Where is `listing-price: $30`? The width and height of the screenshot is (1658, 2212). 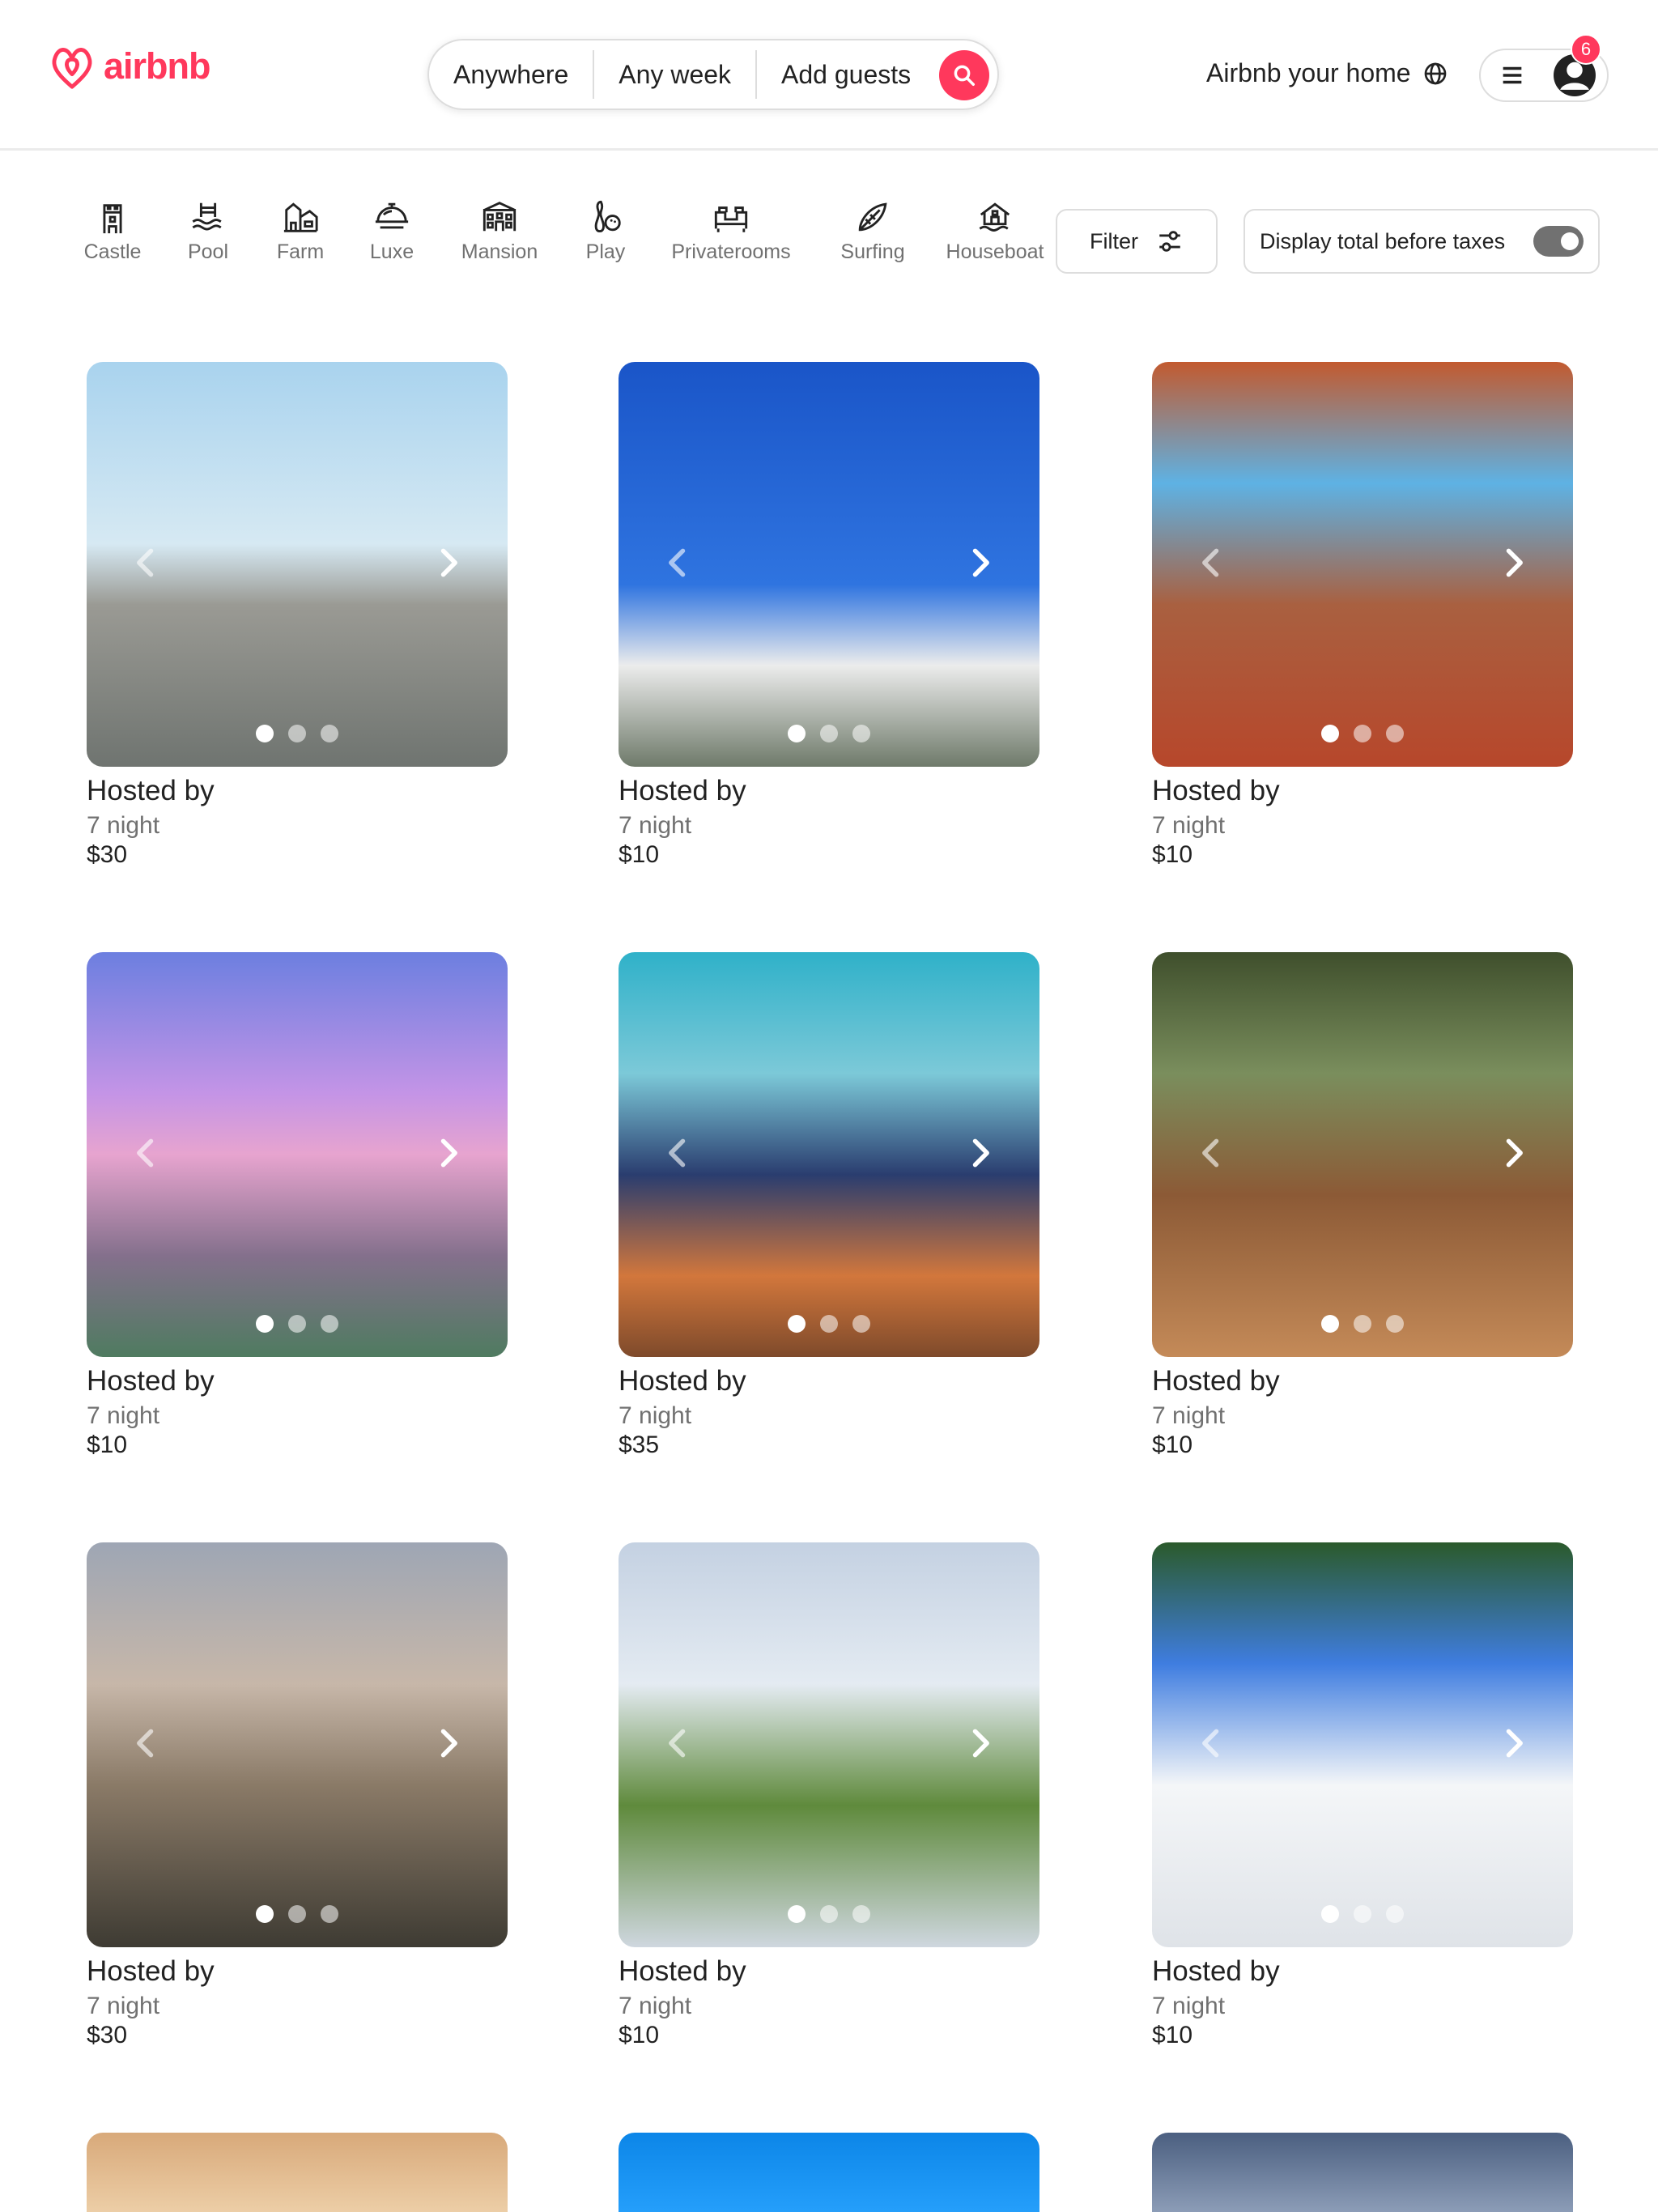
listing-price: $30 is located at coordinates (107, 854).